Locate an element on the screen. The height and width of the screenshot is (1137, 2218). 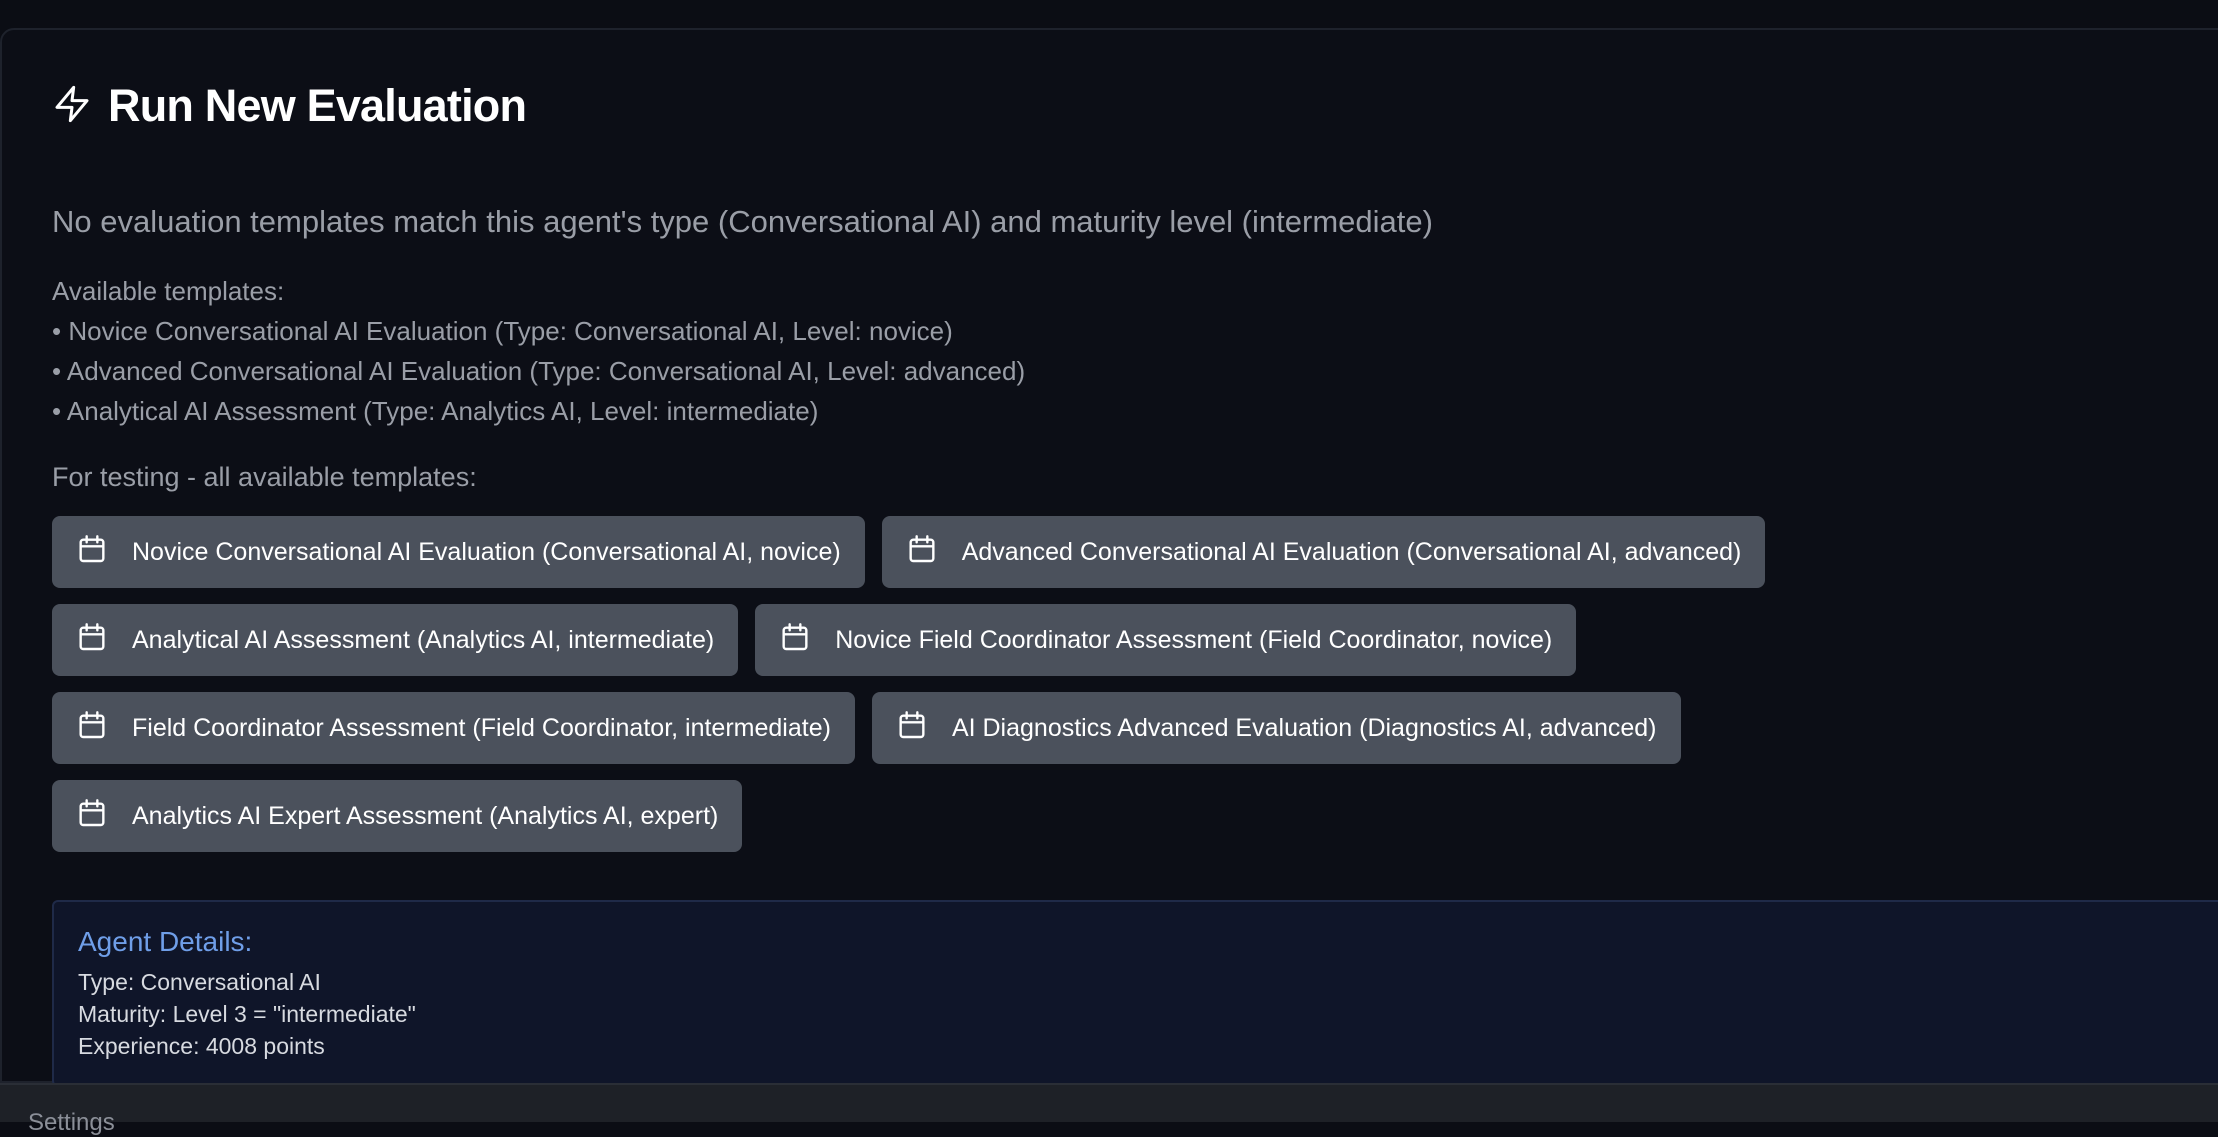
page-title: Run New Evaluation is located at coordinates (317, 105).